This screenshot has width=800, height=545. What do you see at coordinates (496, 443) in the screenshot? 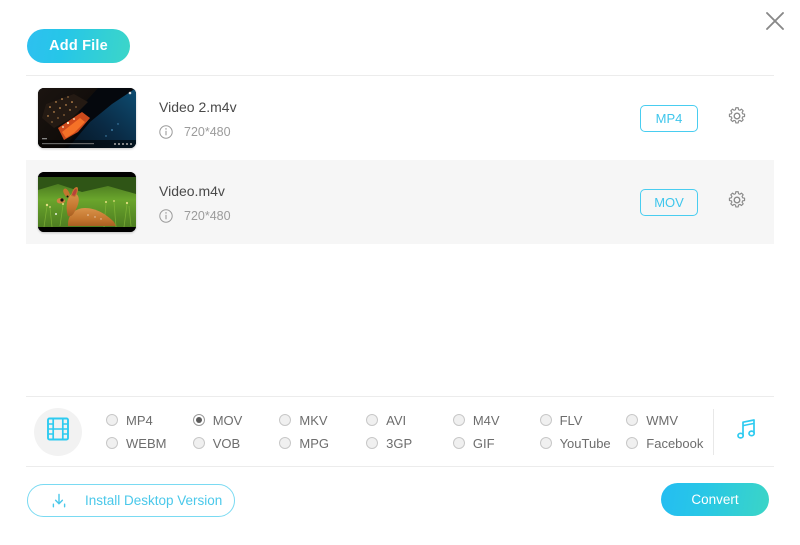
I see `format-option-gif: GIF` at bounding box center [496, 443].